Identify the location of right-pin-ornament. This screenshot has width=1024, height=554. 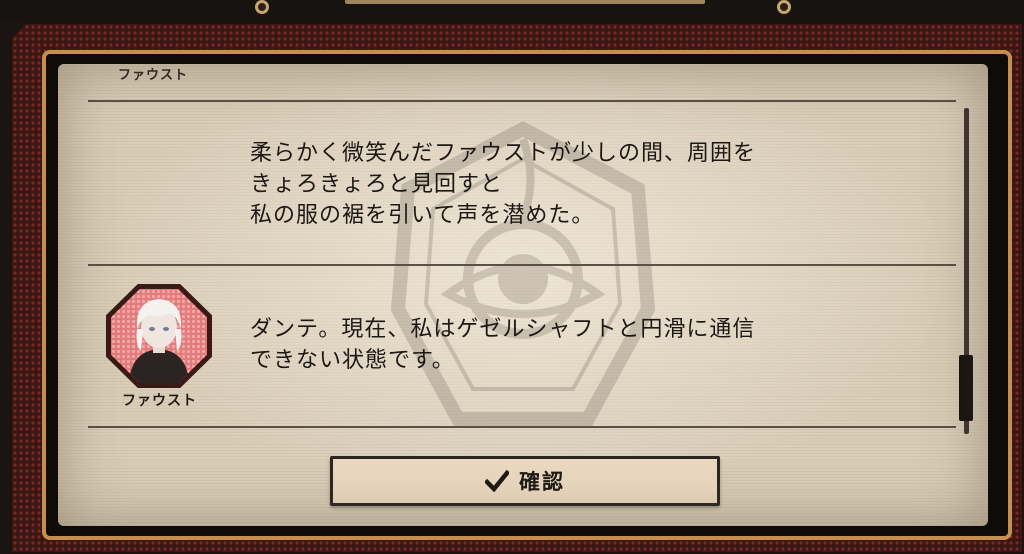
(784, 7).